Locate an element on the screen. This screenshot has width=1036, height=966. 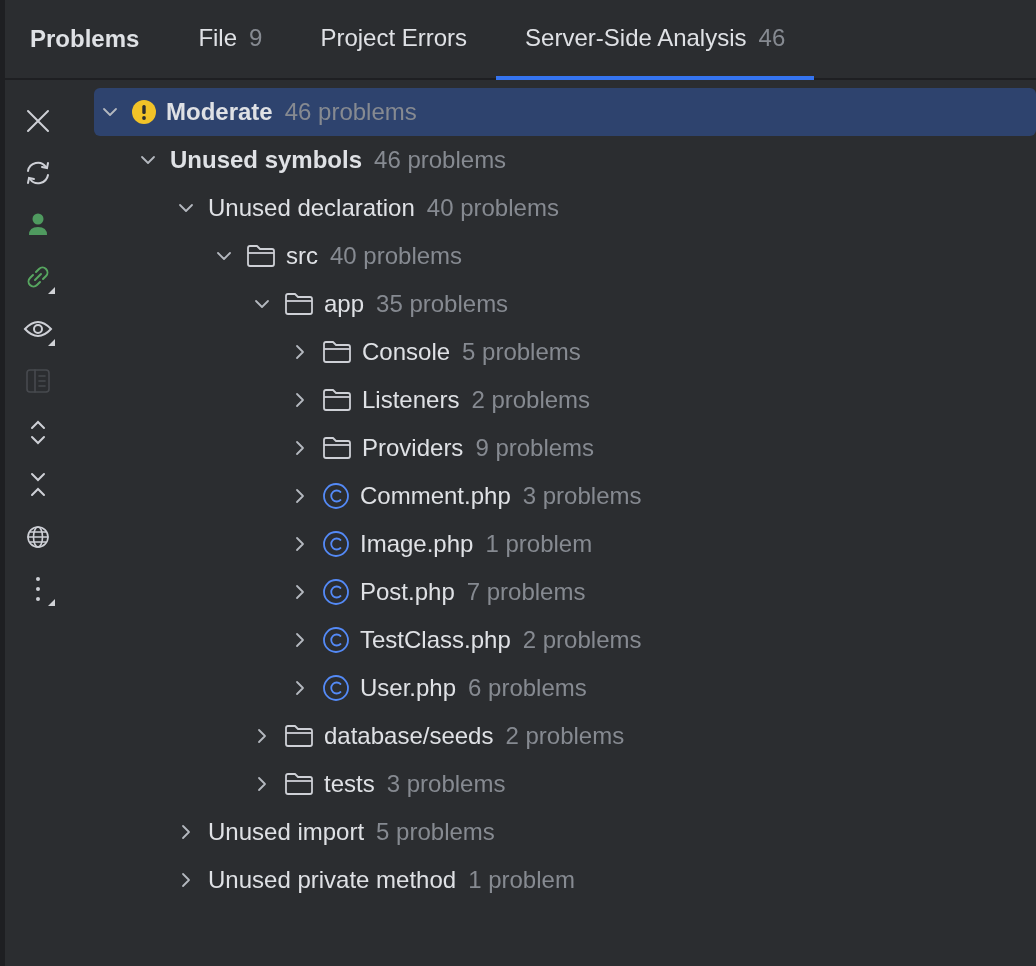
tree-item: User.php is located at coordinates (408, 688).